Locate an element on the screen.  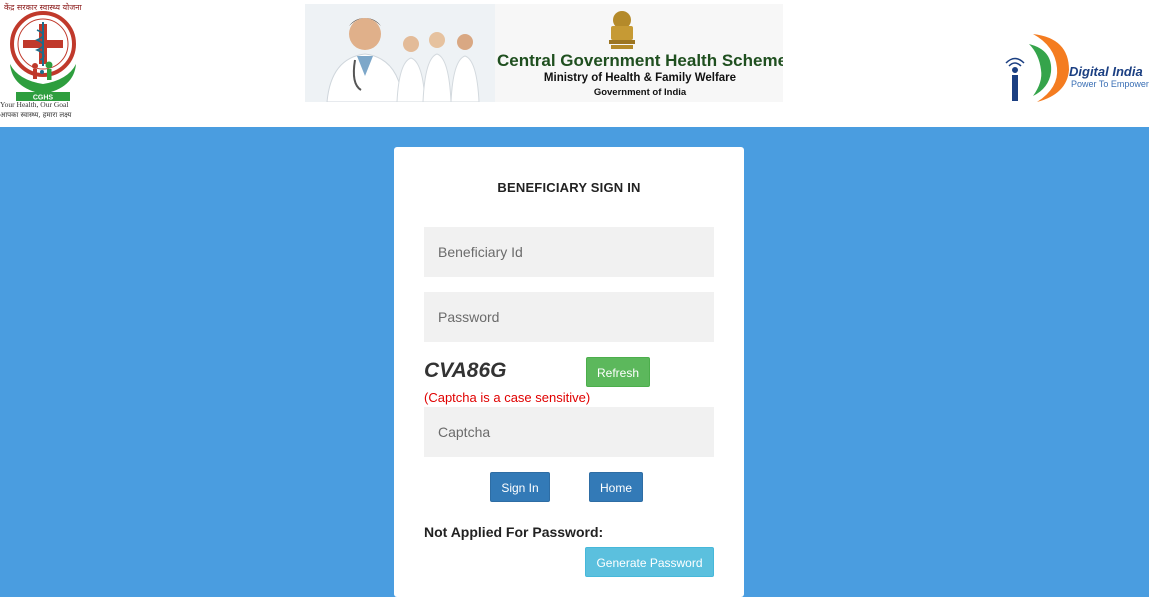
home-button: Home is located at coordinates (616, 487).